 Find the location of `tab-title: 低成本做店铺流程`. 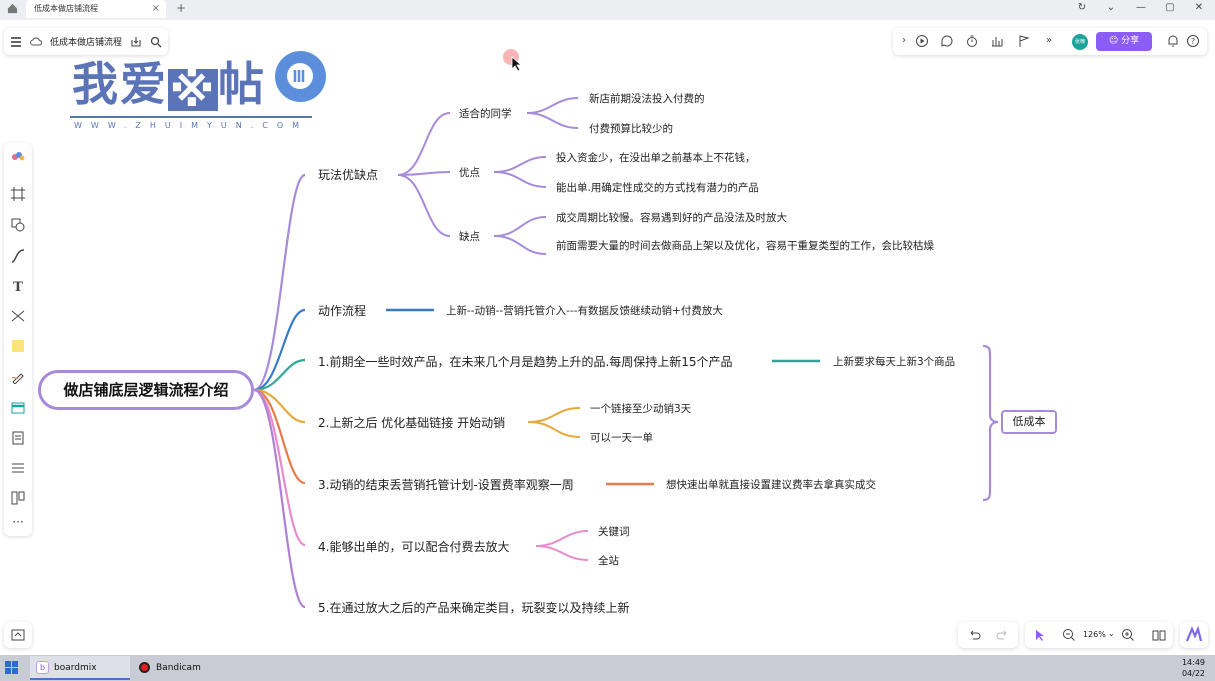

tab-title: 低成本做店铺流程 is located at coordinates (66, 8).